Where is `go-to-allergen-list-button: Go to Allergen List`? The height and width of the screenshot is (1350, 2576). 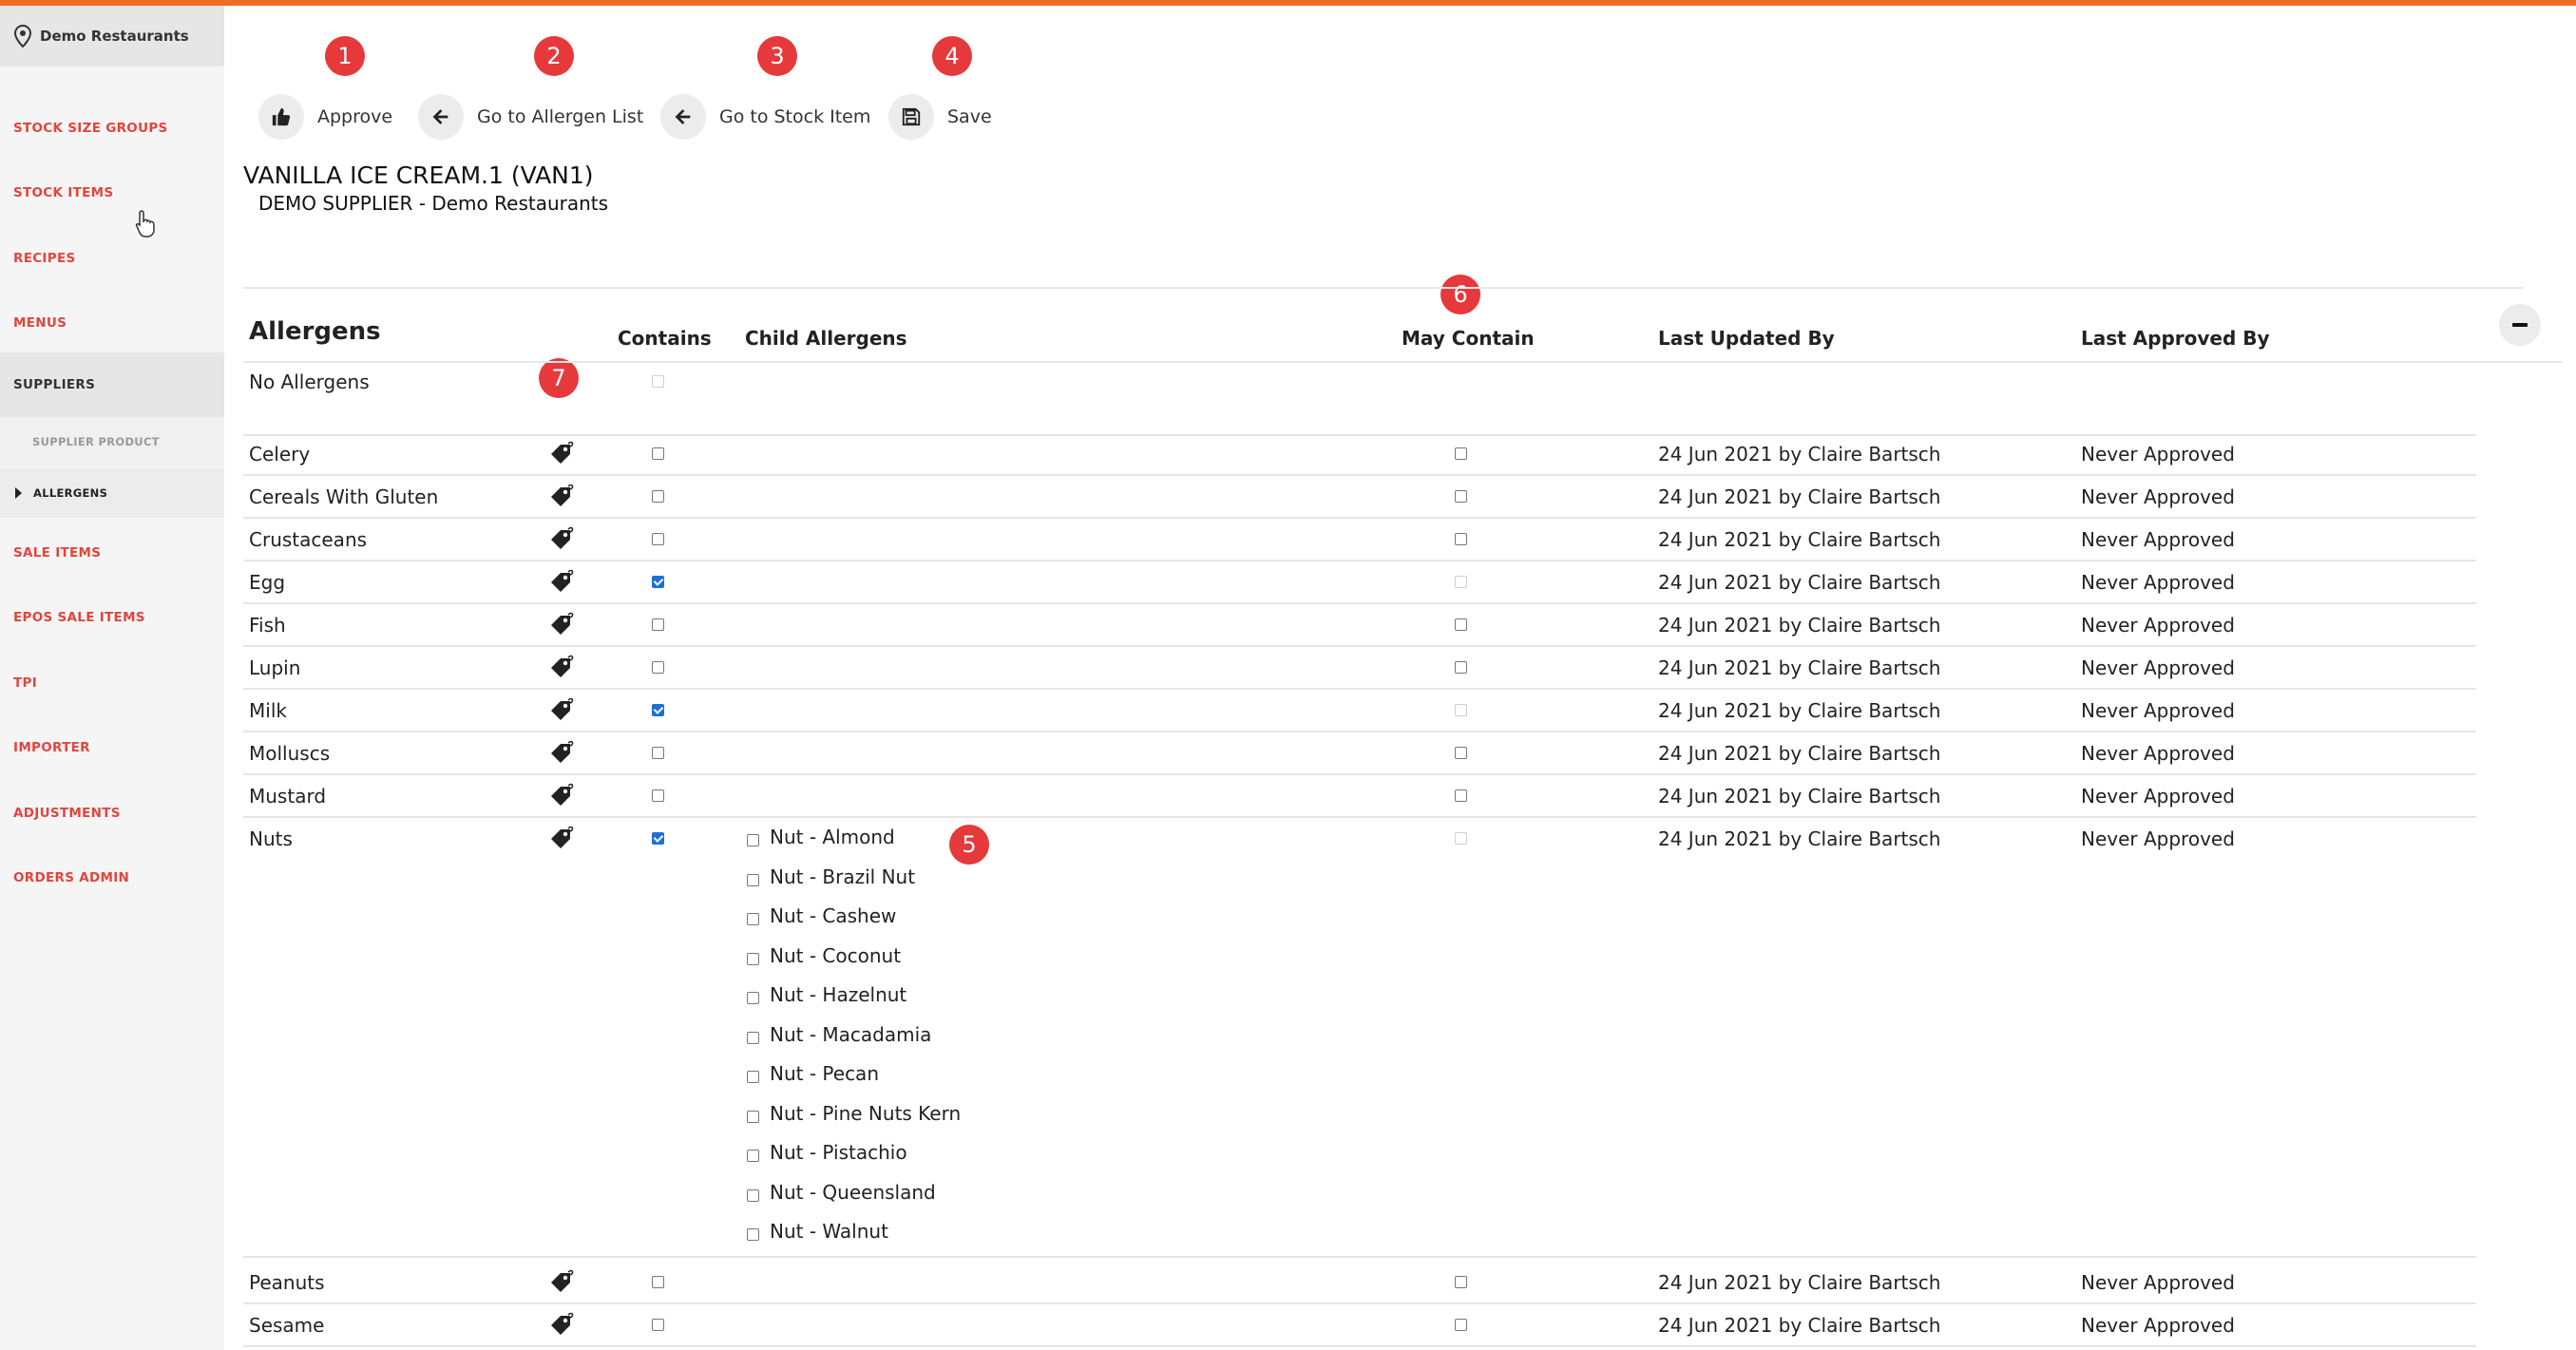
go-to-allergen-list-button: Go to Allergen List is located at coordinates (530, 117).